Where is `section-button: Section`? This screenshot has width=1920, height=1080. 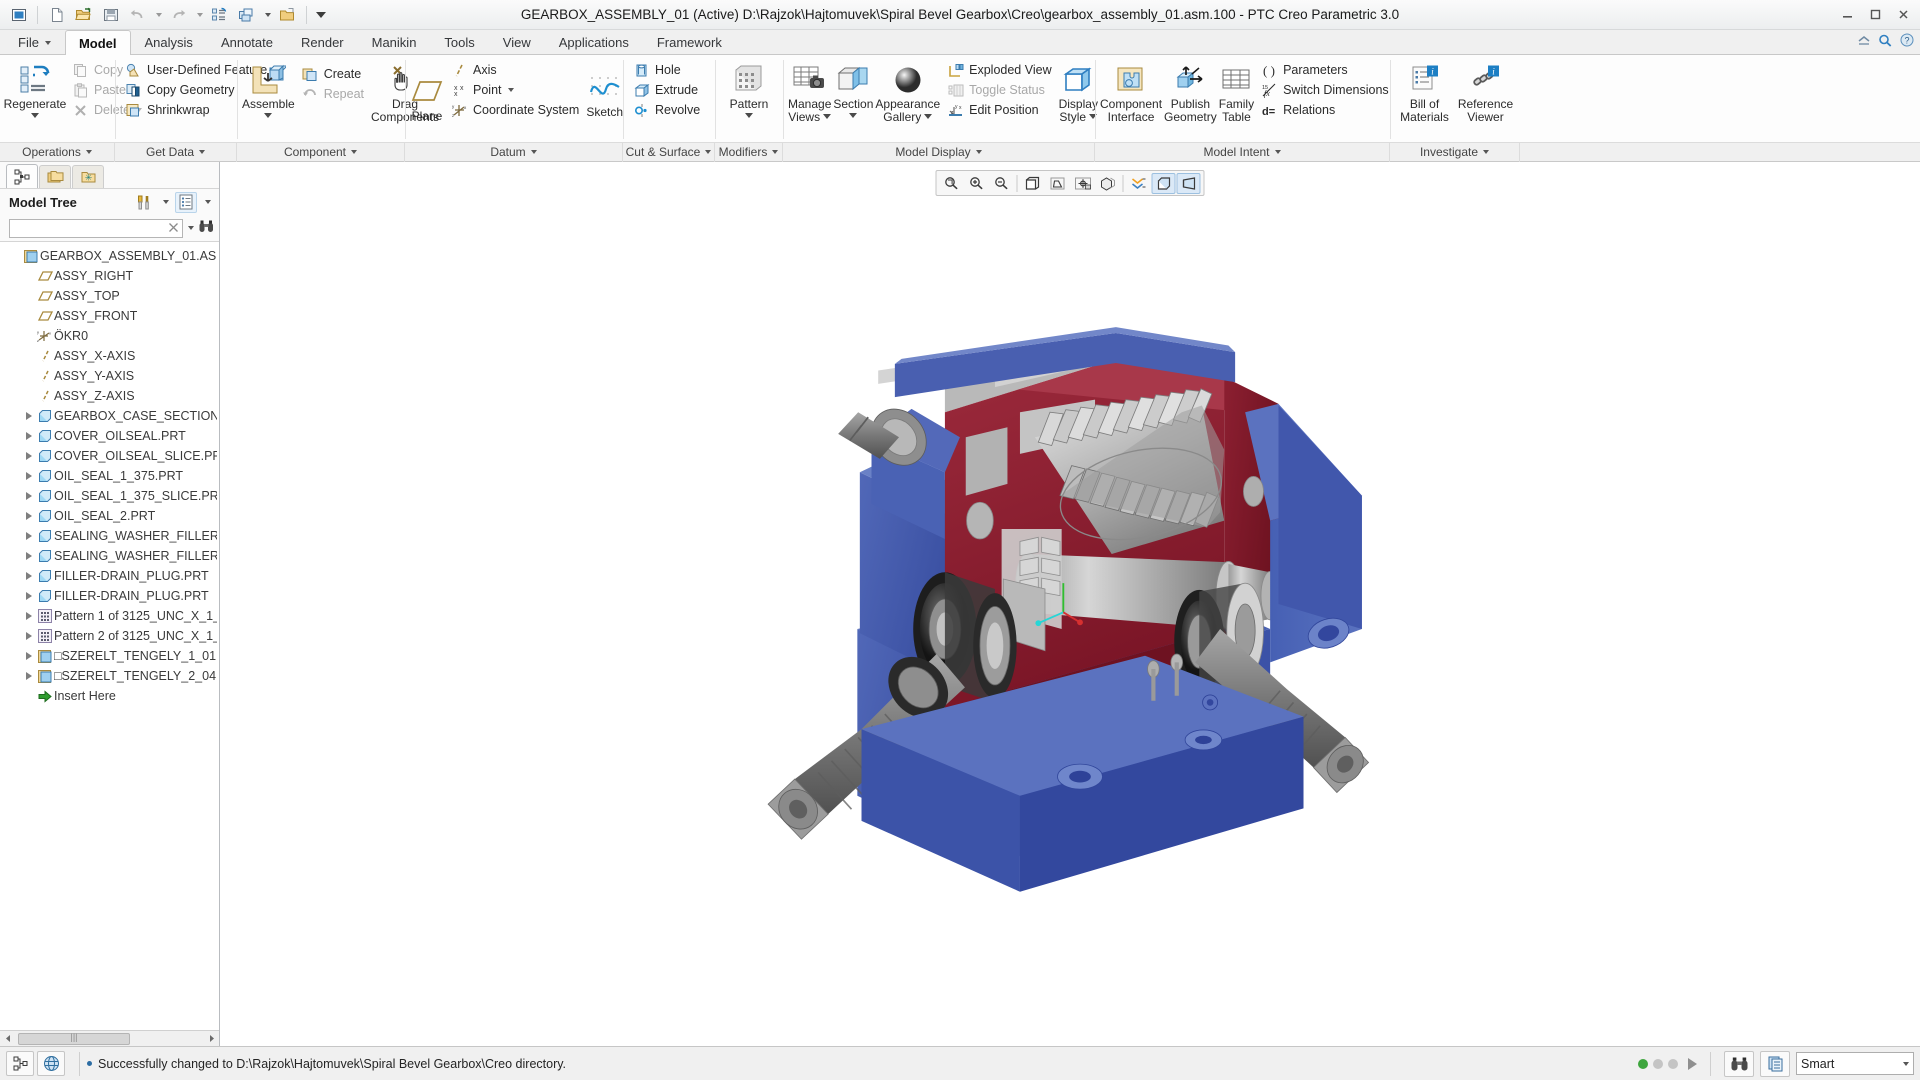
section-button: Section is located at coordinates (853, 100).